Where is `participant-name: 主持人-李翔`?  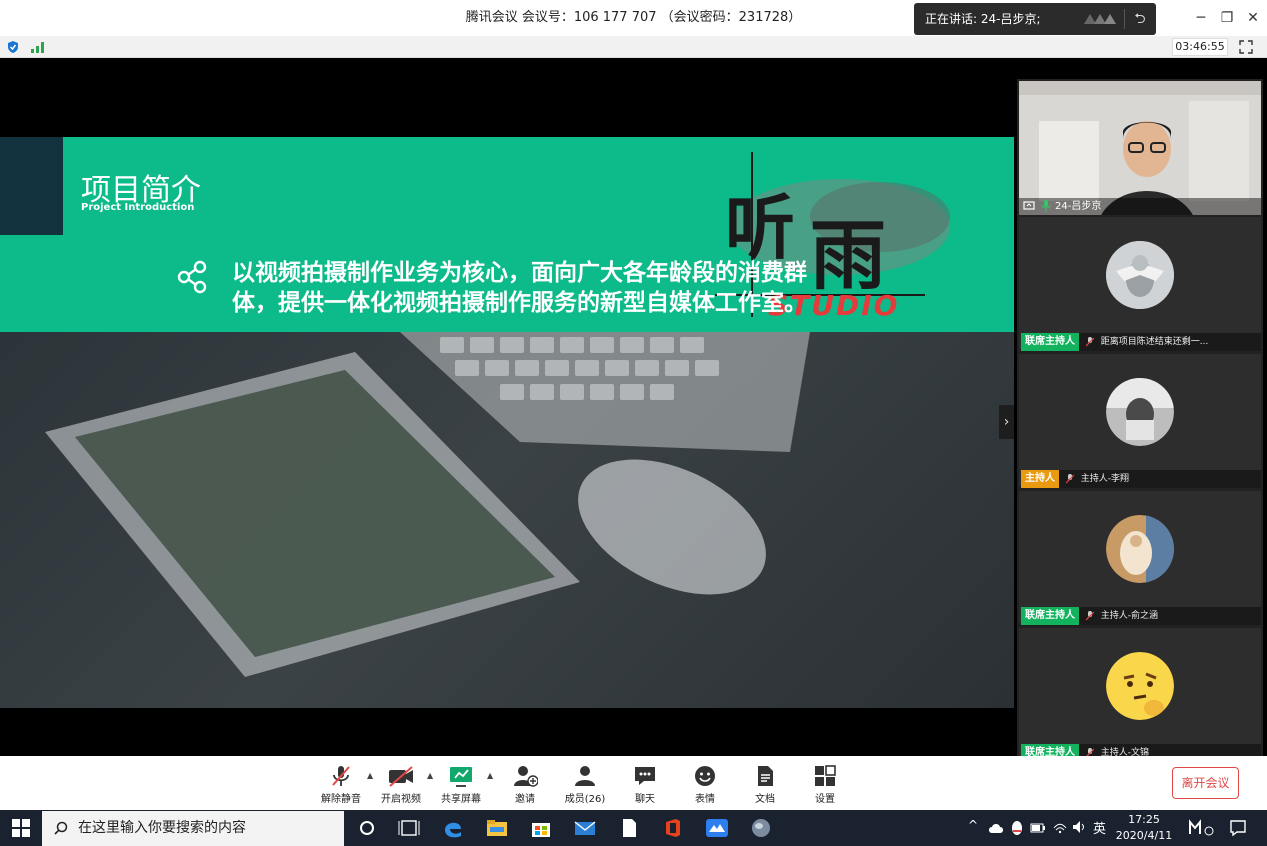 participant-name: 主持人-李翔 is located at coordinates (1104, 479).